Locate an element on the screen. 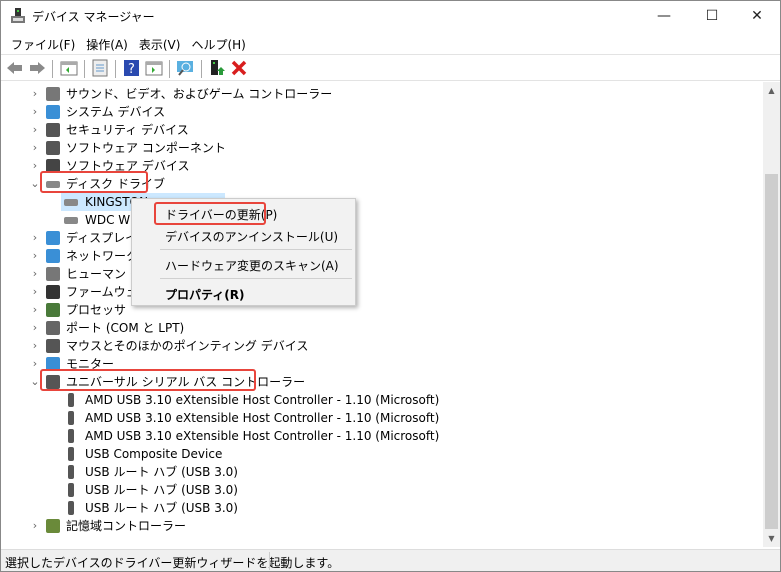 The height and width of the screenshot is (572, 781). uninstall-icon is located at coordinates (239, 68).